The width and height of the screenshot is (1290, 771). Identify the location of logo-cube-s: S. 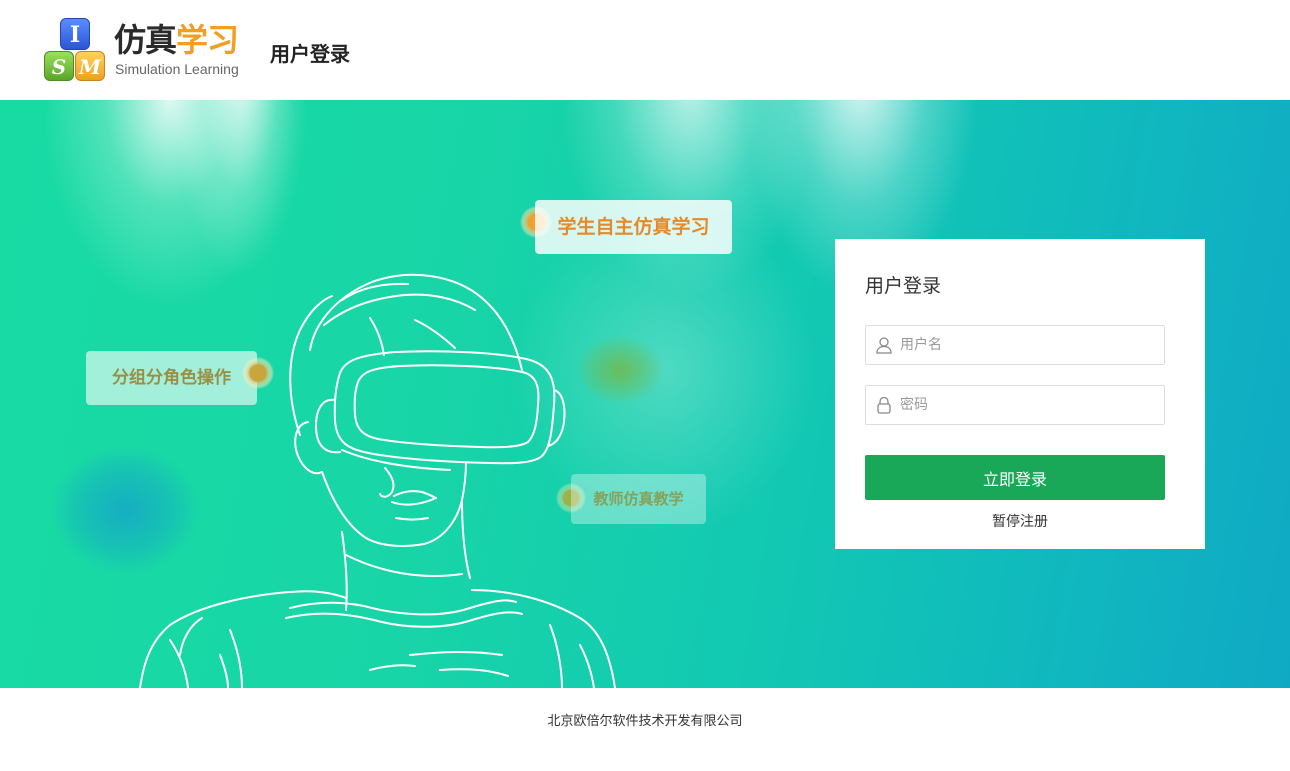
(59, 66).